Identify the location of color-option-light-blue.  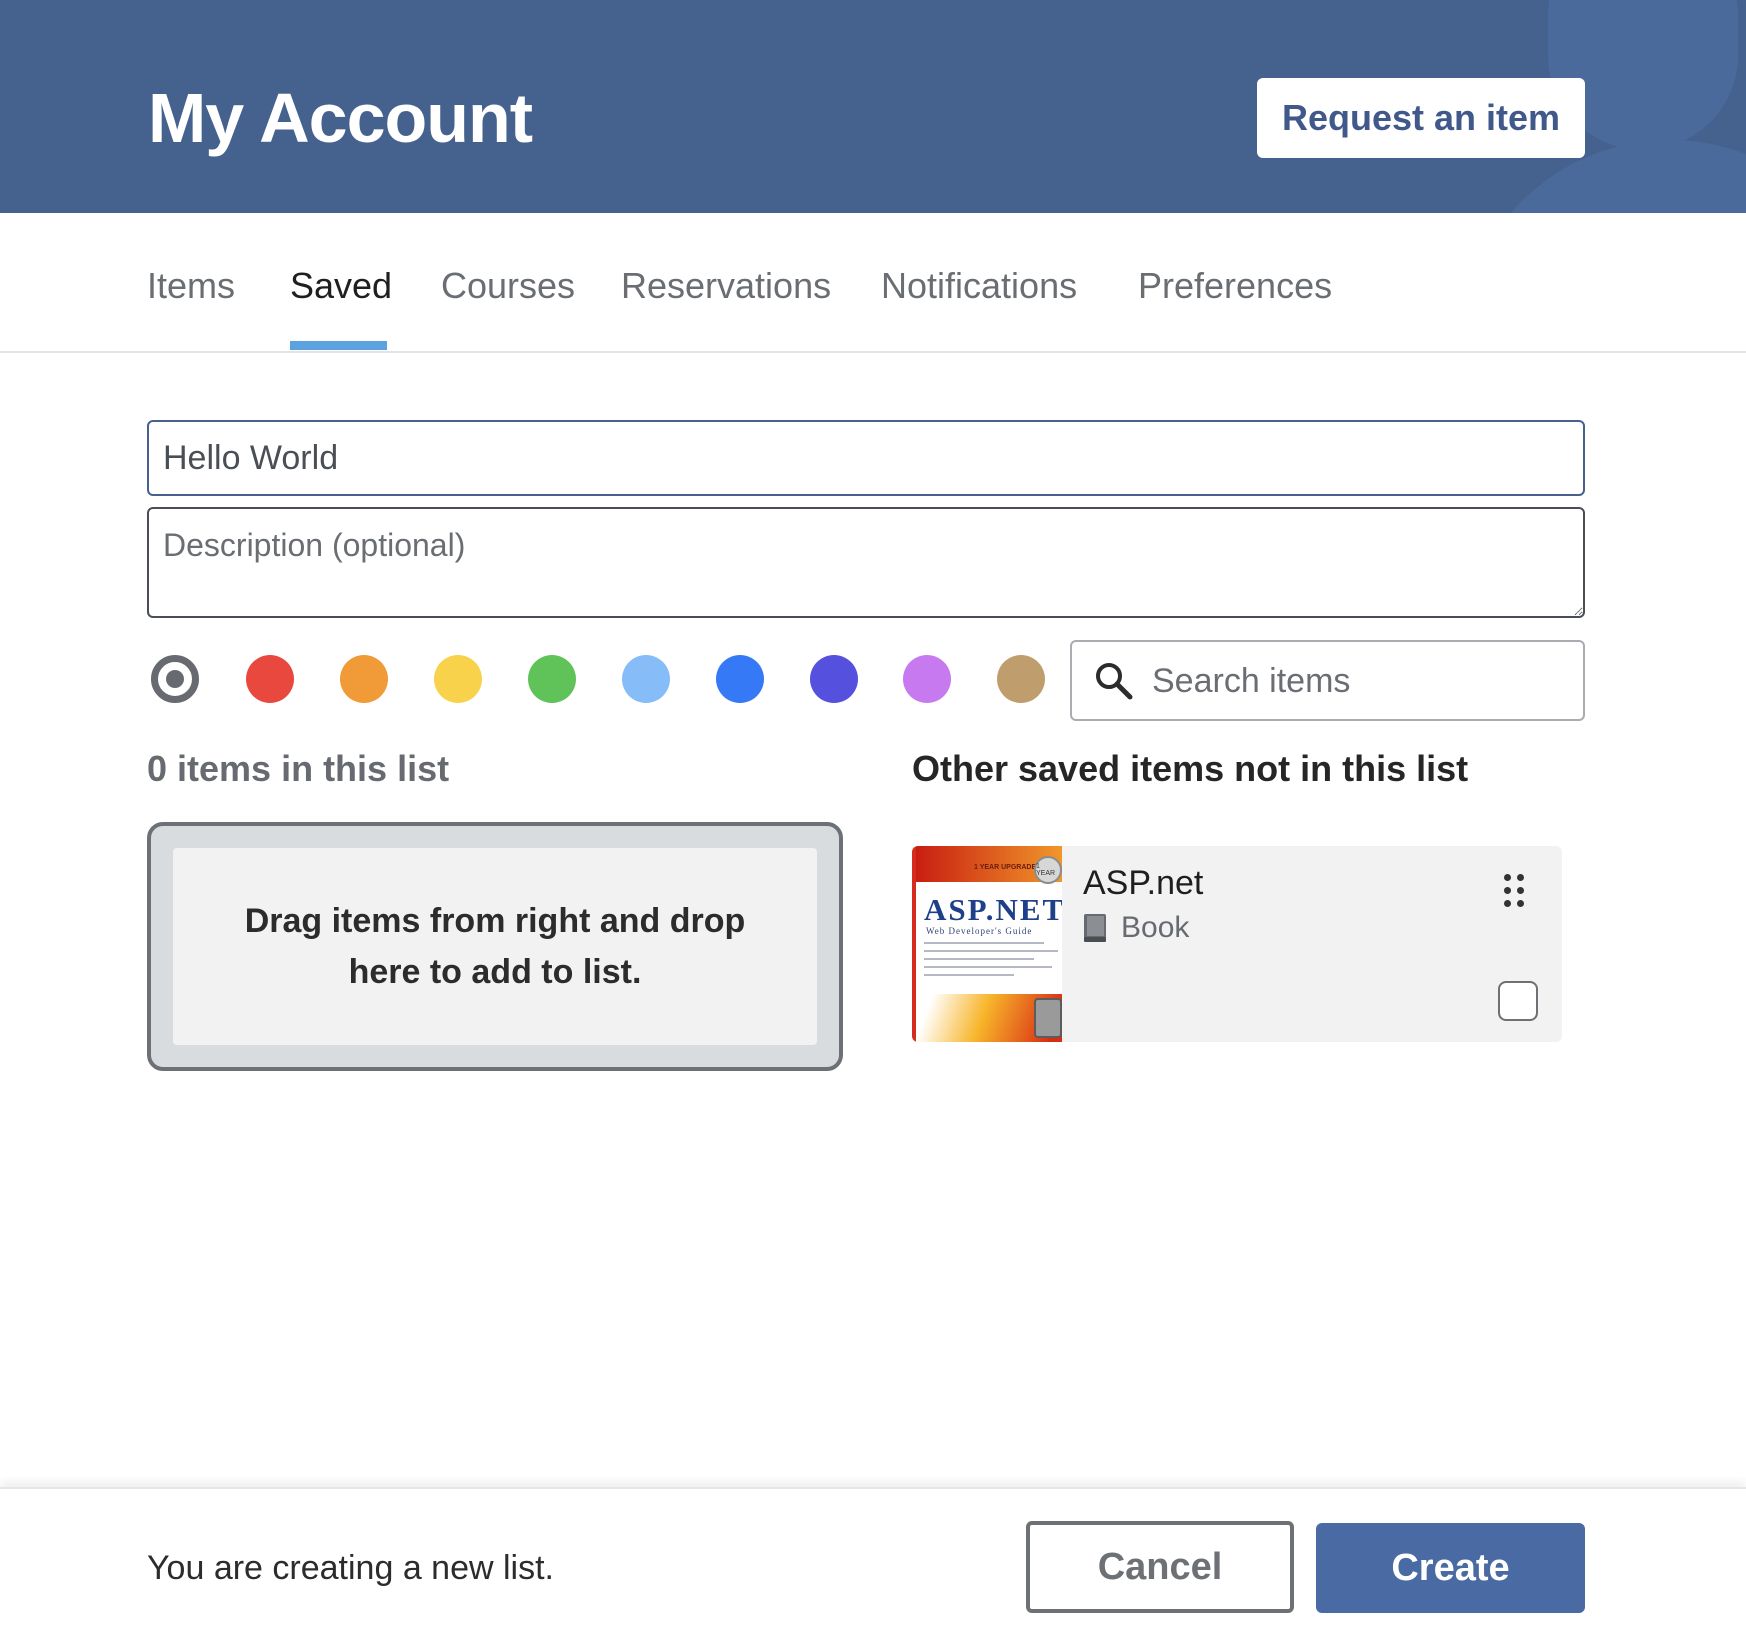
(646, 679).